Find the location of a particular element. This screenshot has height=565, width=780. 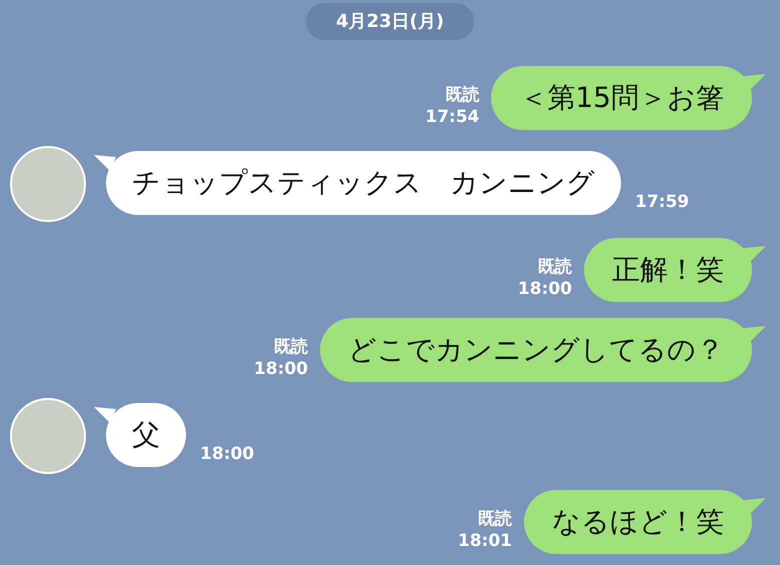

message-bubble: チョップスティックス カンニング is located at coordinates (363, 183).